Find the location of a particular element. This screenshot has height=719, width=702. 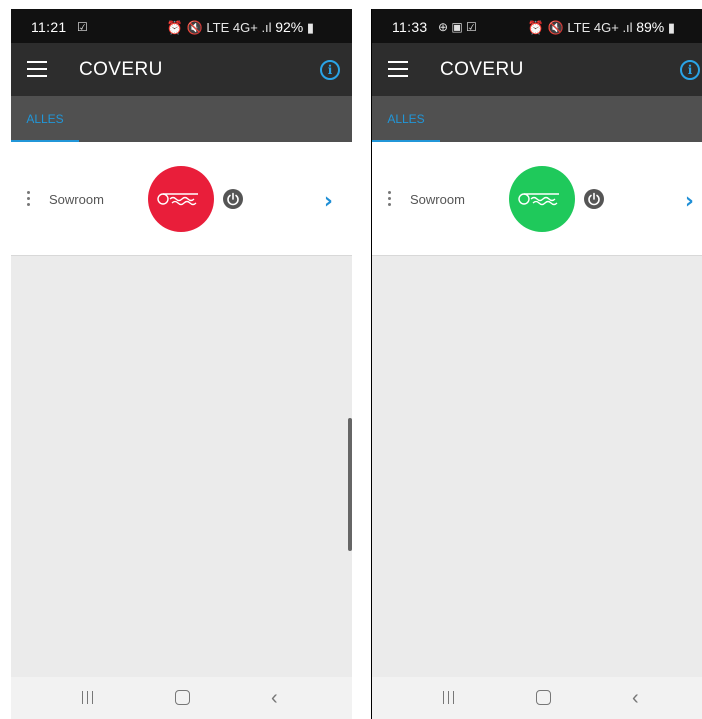

status-bar: 11:33 ⊕ ▣ ☑ ⏰ 🔇 LTE 4G+ .ıl 89% ▮ is located at coordinates (537, 26).